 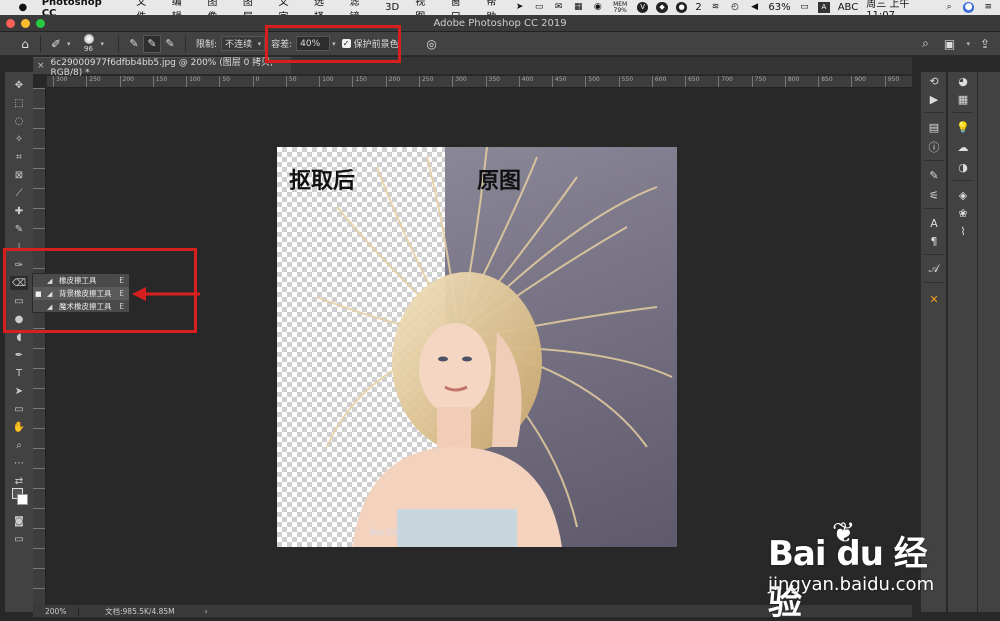 I want to click on adjustments-panel-icon: ◑, so click(x=963, y=167).